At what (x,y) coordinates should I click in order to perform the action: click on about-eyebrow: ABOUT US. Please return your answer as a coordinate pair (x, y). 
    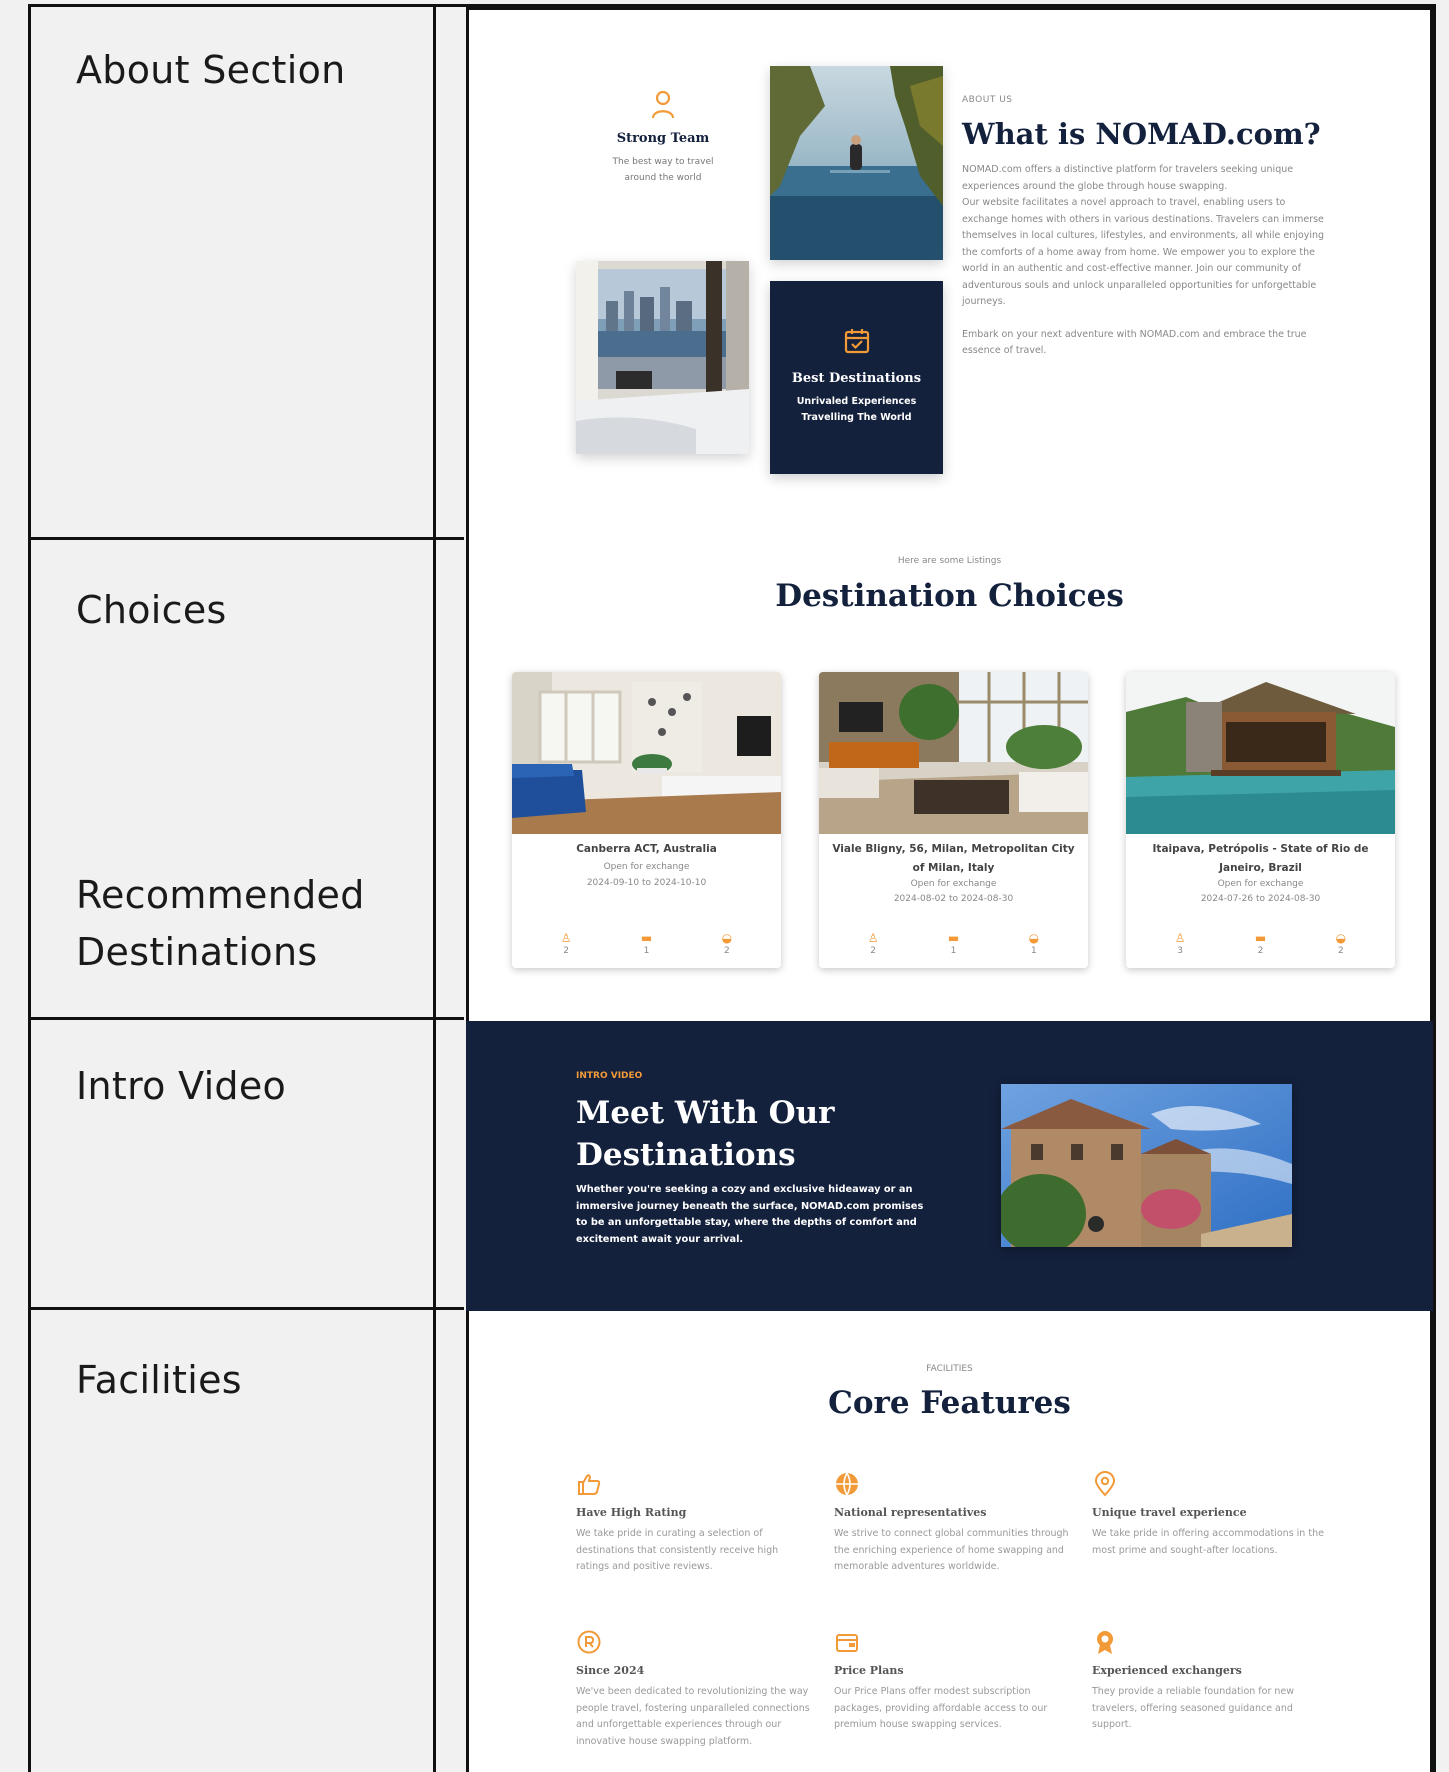
    Looking at the image, I should click on (987, 100).